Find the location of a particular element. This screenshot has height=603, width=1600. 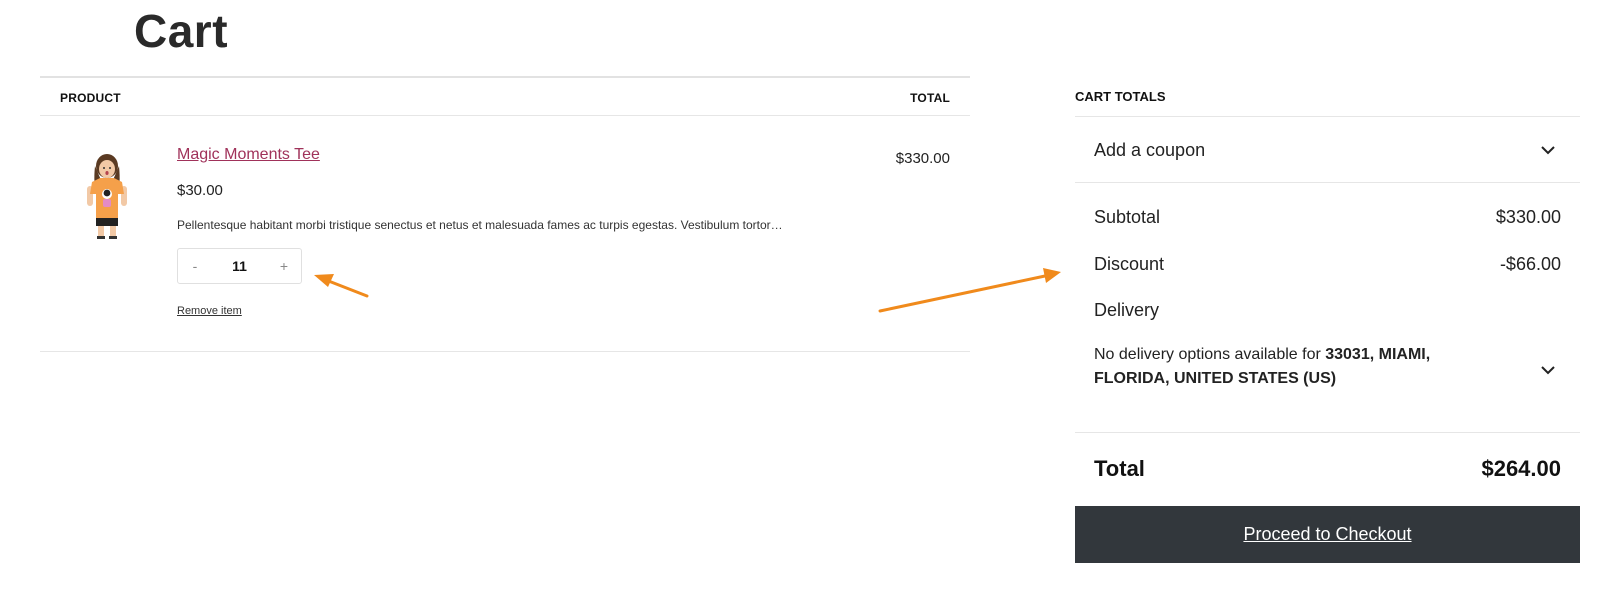

cart-totals-heading: CART TOTALS is located at coordinates (1327, 96).